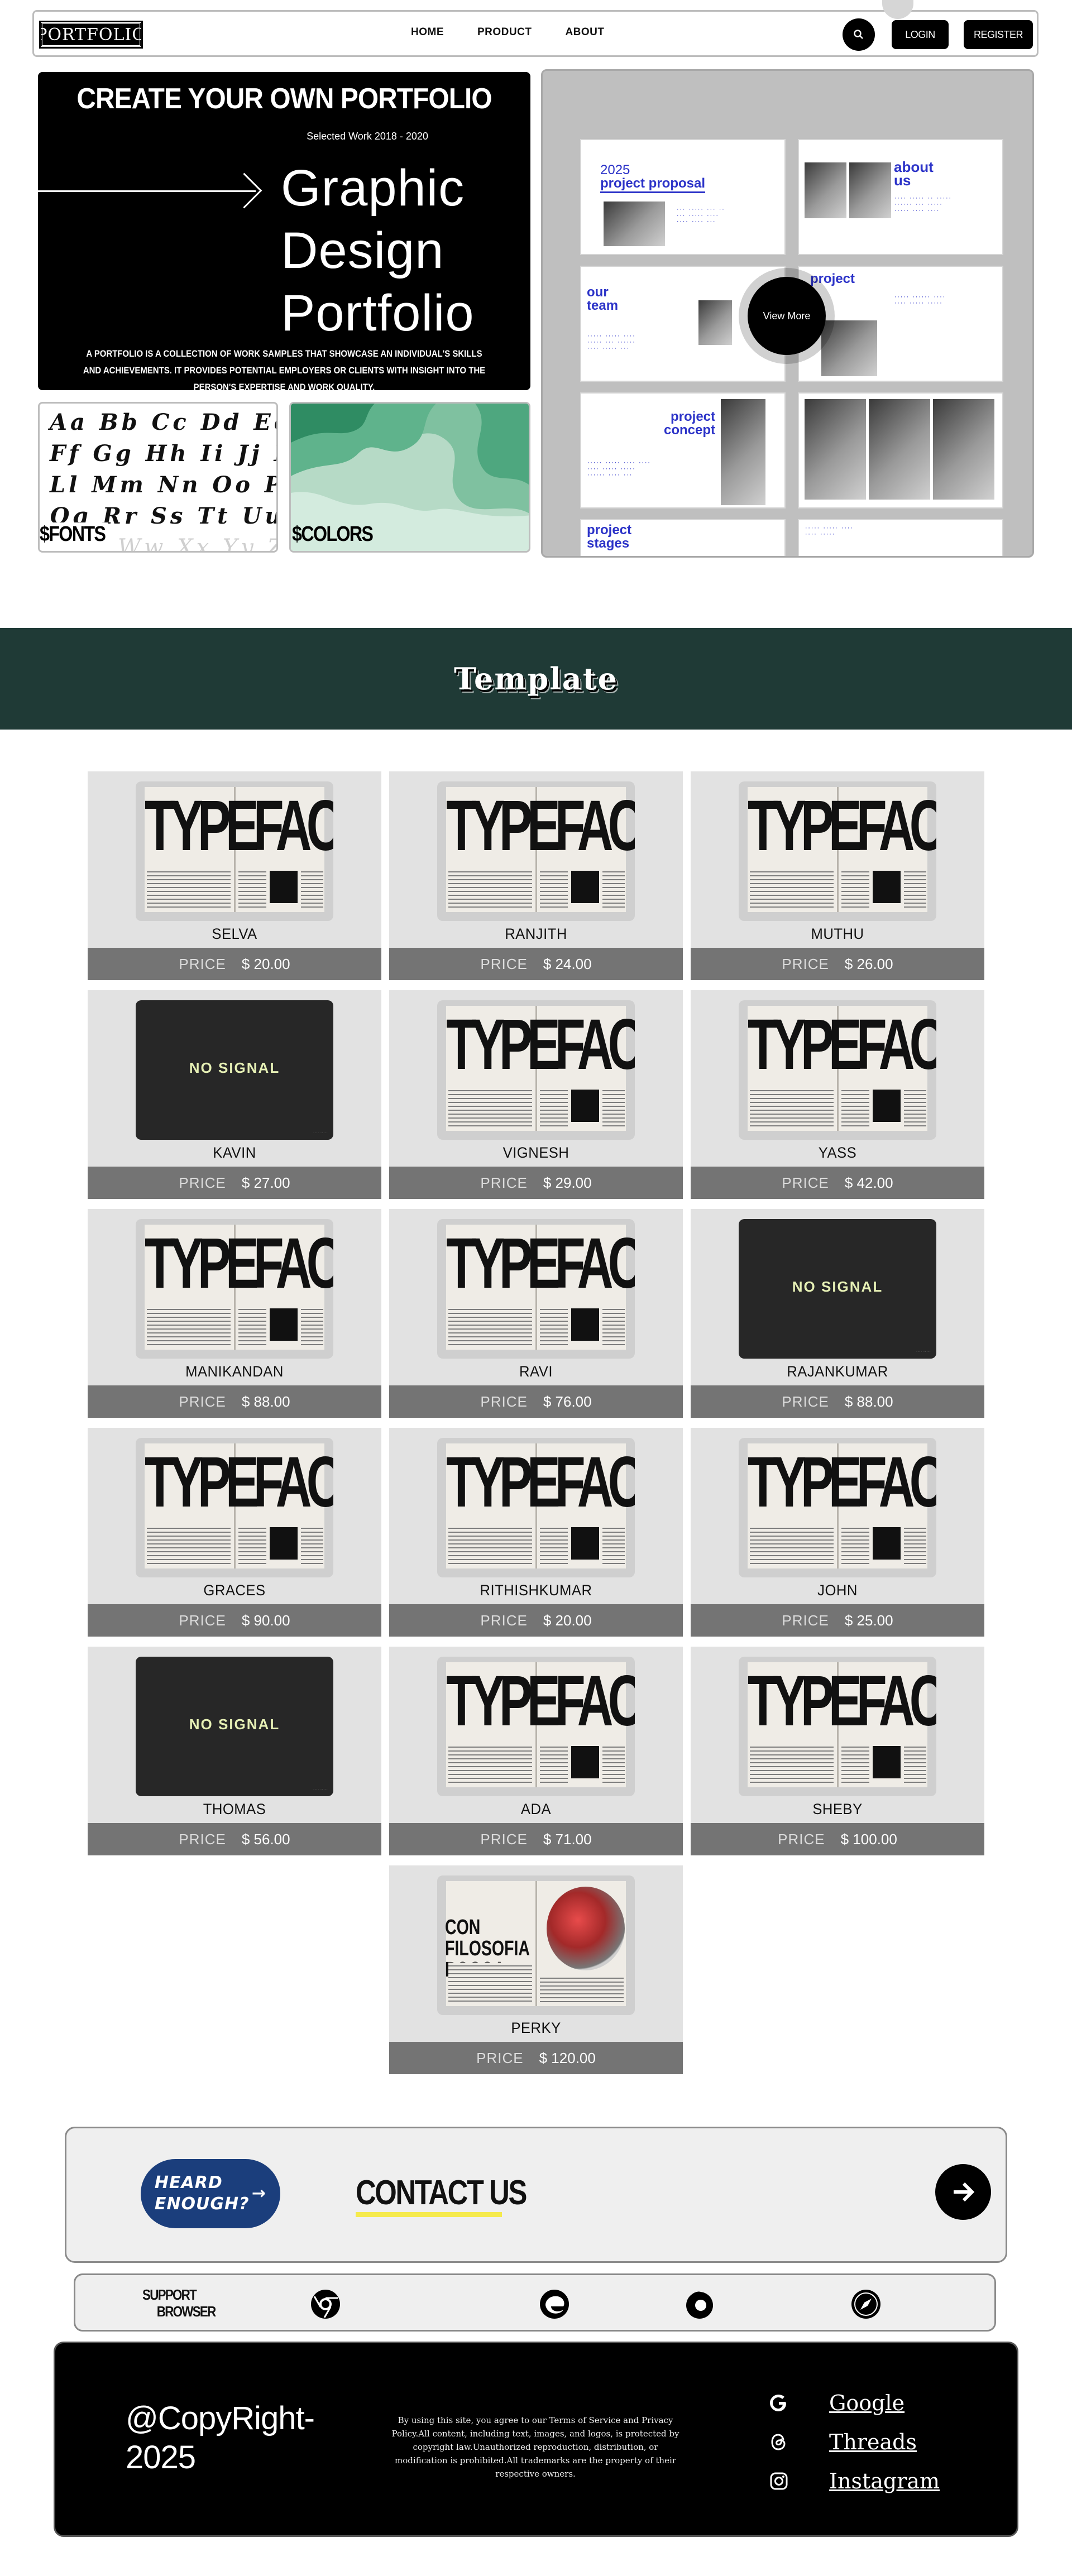  Describe the element at coordinates (787, 316) in the screenshot. I see `view-more-button: View More` at that location.